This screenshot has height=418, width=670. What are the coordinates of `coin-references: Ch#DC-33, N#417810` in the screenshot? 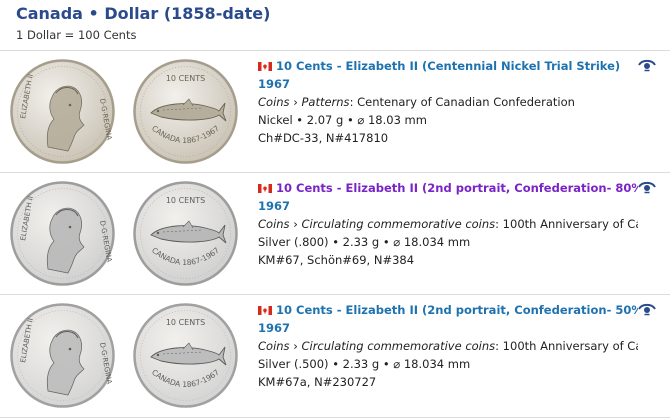 It's located at (323, 138).